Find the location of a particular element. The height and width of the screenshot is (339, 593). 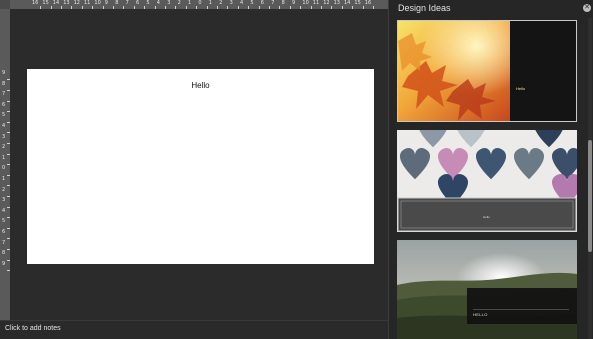

slide-title: Hello is located at coordinates (200, 85).